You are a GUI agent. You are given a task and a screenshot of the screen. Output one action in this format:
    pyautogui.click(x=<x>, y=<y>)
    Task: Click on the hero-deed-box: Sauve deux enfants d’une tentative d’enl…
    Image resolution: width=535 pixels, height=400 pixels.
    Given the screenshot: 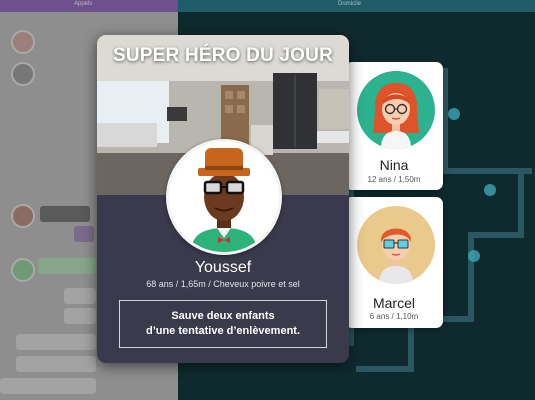 What is the action you would take?
    pyautogui.click(x=223, y=324)
    